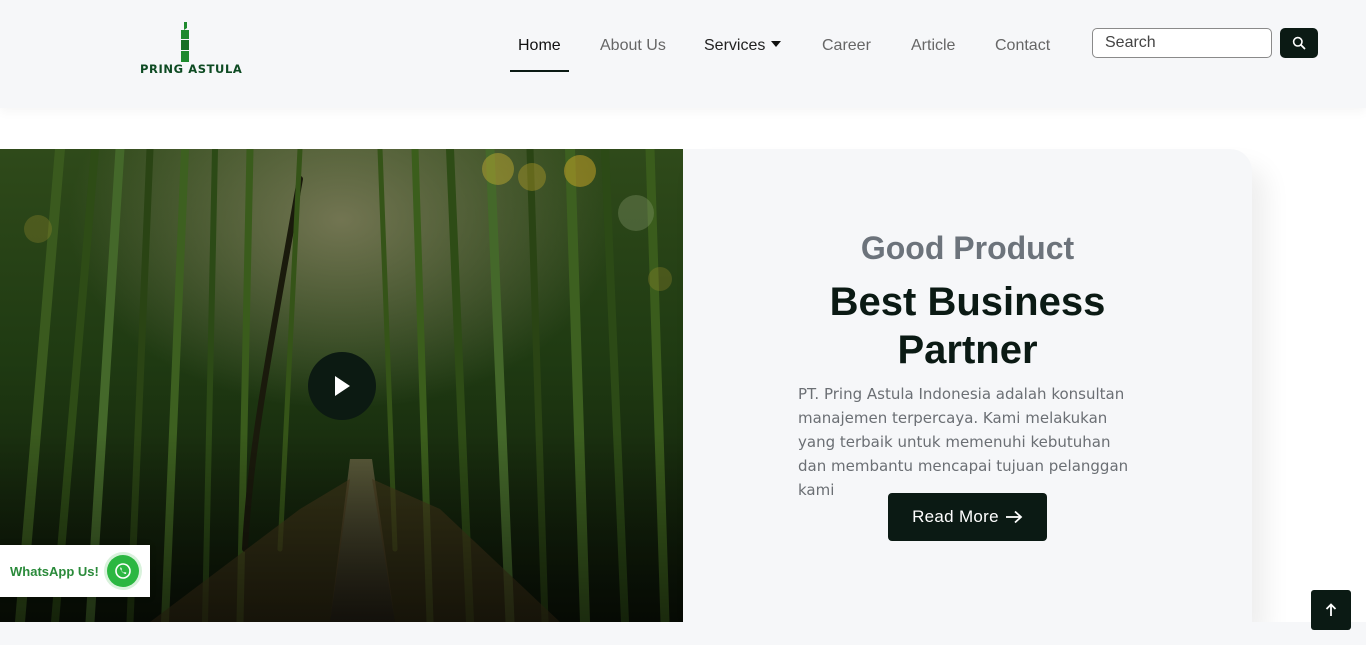  Describe the element at coordinates (1022, 54) in the screenshot. I see `nav-contact: Contact` at that location.